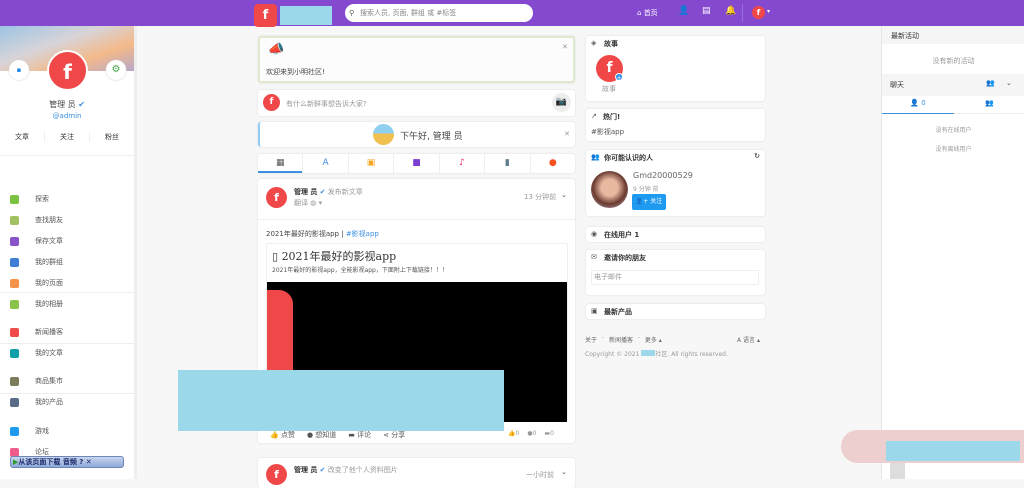 This screenshot has width=1024, height=488. Describe the element at coordinates (675, 234) in the screenshot. I see `online-users-widget: ◉ 在线用户 1` at that location.